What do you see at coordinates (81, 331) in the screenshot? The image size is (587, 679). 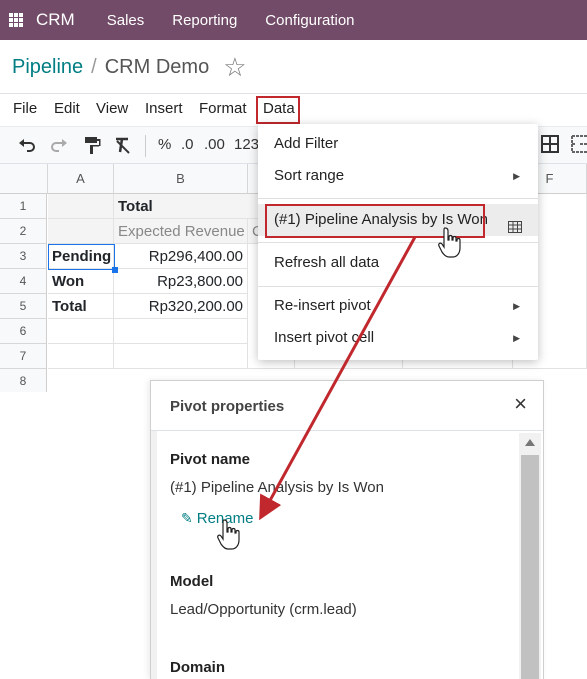 I see `cell-a6` at bounding box center [81, 331].